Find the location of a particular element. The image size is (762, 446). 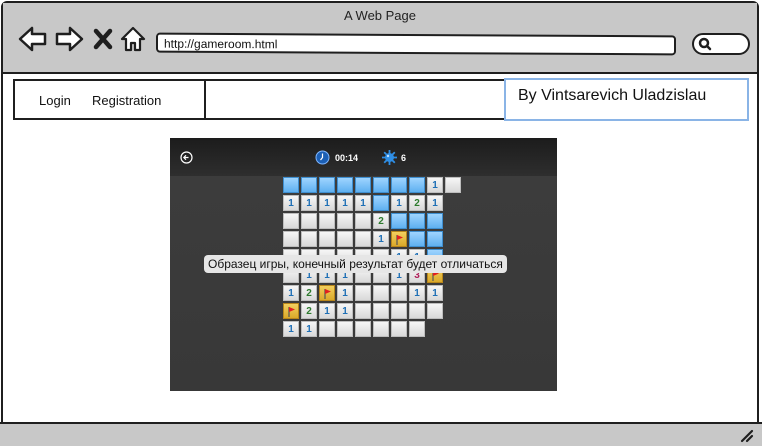

nav-bar: Login Registration is located at coordinates (109, 99).